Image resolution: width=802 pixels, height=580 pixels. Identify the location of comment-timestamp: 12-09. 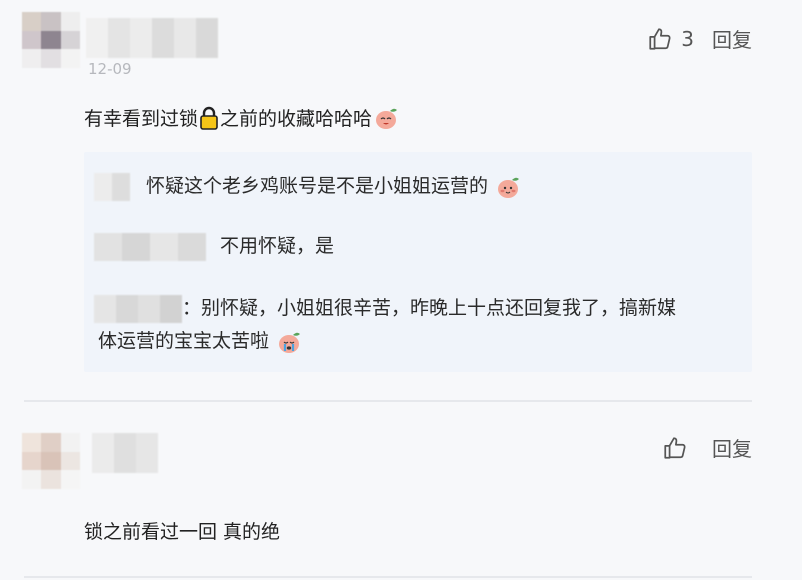
(110, 69).